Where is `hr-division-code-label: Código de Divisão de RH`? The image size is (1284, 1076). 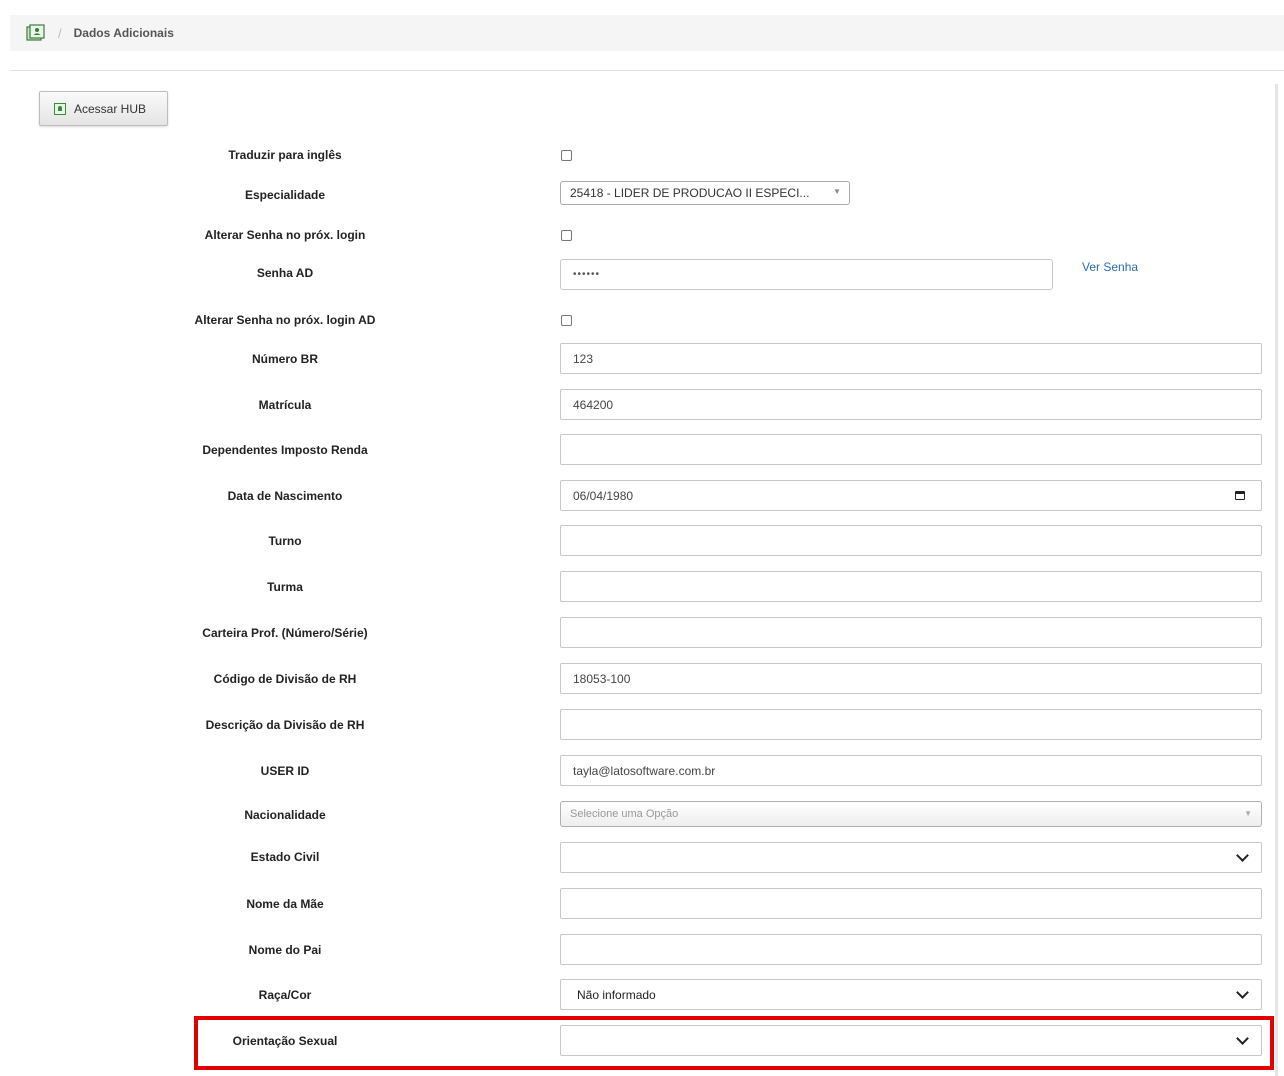 hr-division-code-label: Código de Divisão de RH is located at coordinates (285, 679).